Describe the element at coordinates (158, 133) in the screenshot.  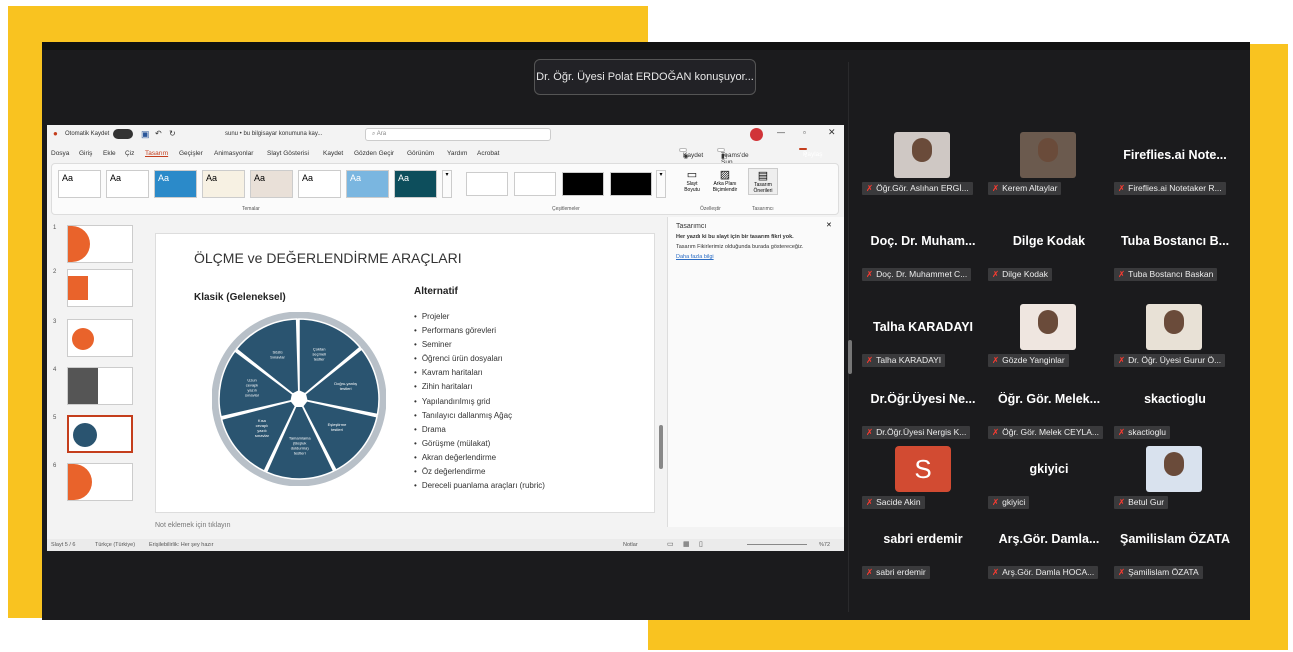
I see `undo-icon: ↶` at that location.